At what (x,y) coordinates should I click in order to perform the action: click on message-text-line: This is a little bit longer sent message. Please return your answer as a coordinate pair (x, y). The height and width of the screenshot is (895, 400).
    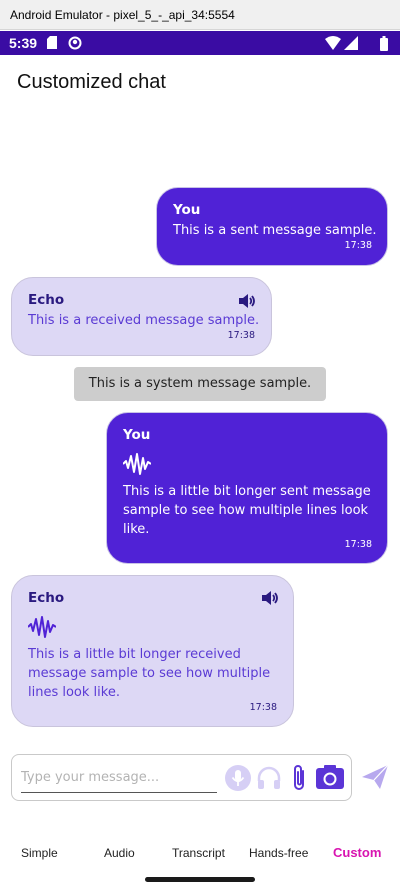
    Looking at the image, I should click on (247, 491).